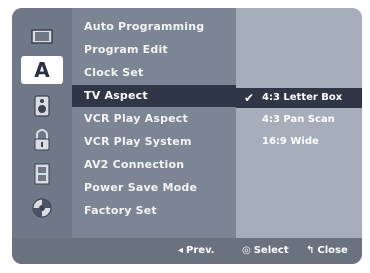 This screenshot has width=370, height=273. Describe the element at coordinates (42, 70) in the screenshot. I see `language-a-icon: A` at that location.